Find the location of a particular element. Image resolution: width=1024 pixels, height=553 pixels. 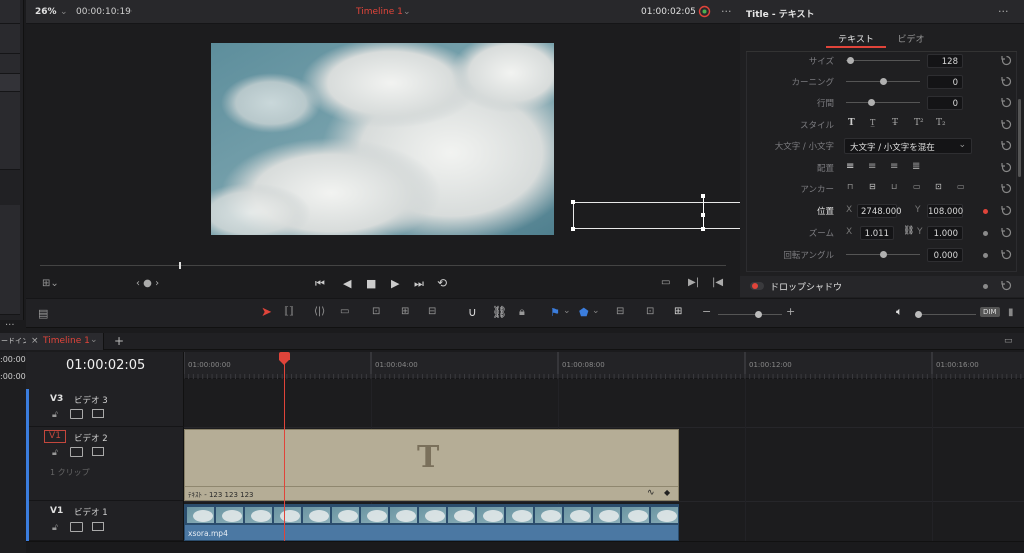

size-value: 128 is located at coordinates (945, 61).